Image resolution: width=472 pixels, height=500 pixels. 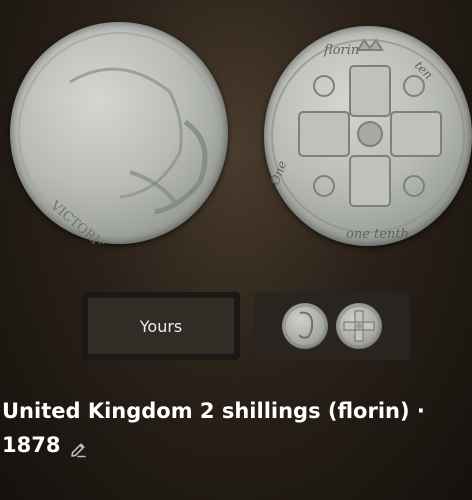 I want to click on variant-selector: Yours, so click(x=246, y=326).